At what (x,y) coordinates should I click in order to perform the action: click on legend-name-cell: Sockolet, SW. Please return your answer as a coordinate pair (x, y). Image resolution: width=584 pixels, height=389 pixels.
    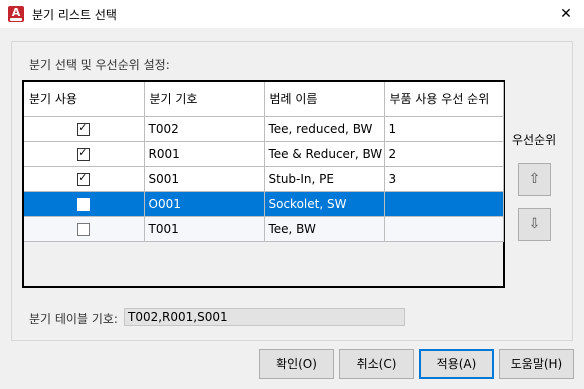
    Looking at the image, I should click on (324, 204).